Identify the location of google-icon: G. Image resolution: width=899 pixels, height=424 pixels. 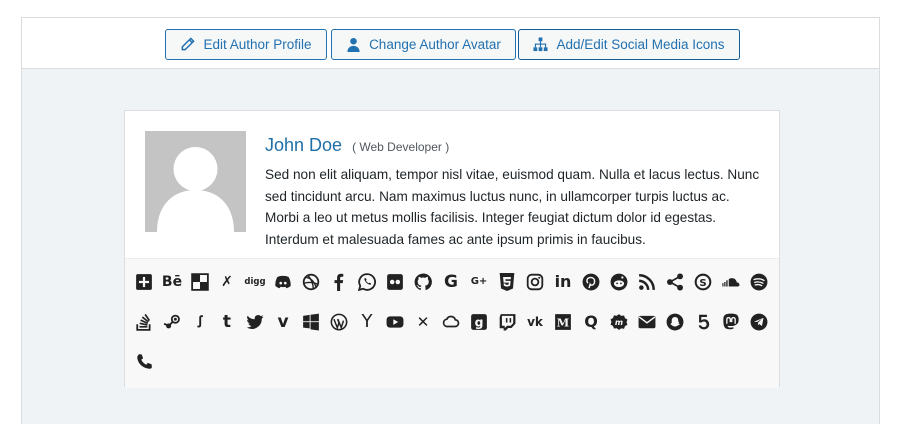
(451, 282).